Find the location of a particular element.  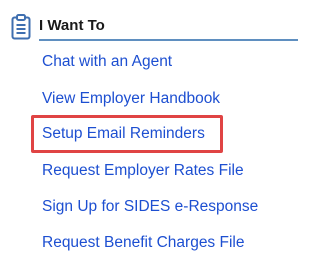

request-benefit-charges-file-link: Request Benefit Charges File is located at coordinates (143, 243).